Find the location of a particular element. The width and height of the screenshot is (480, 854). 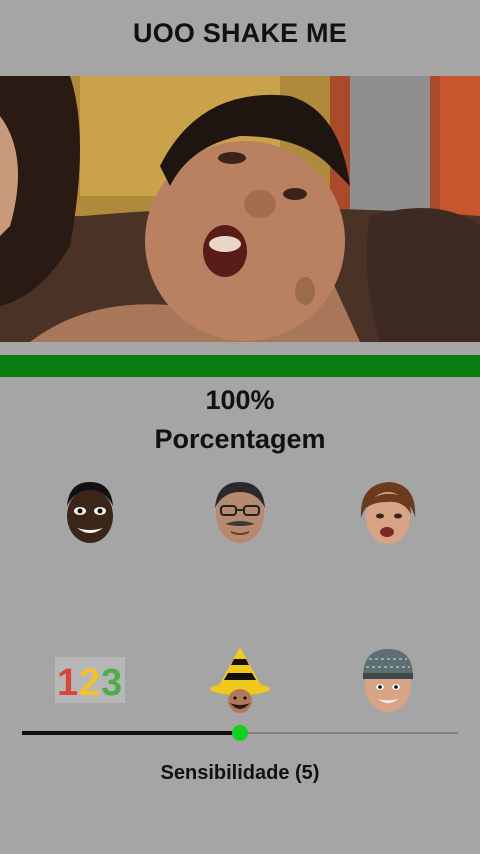

sound-button-woman is located at coordinates (388, 513).